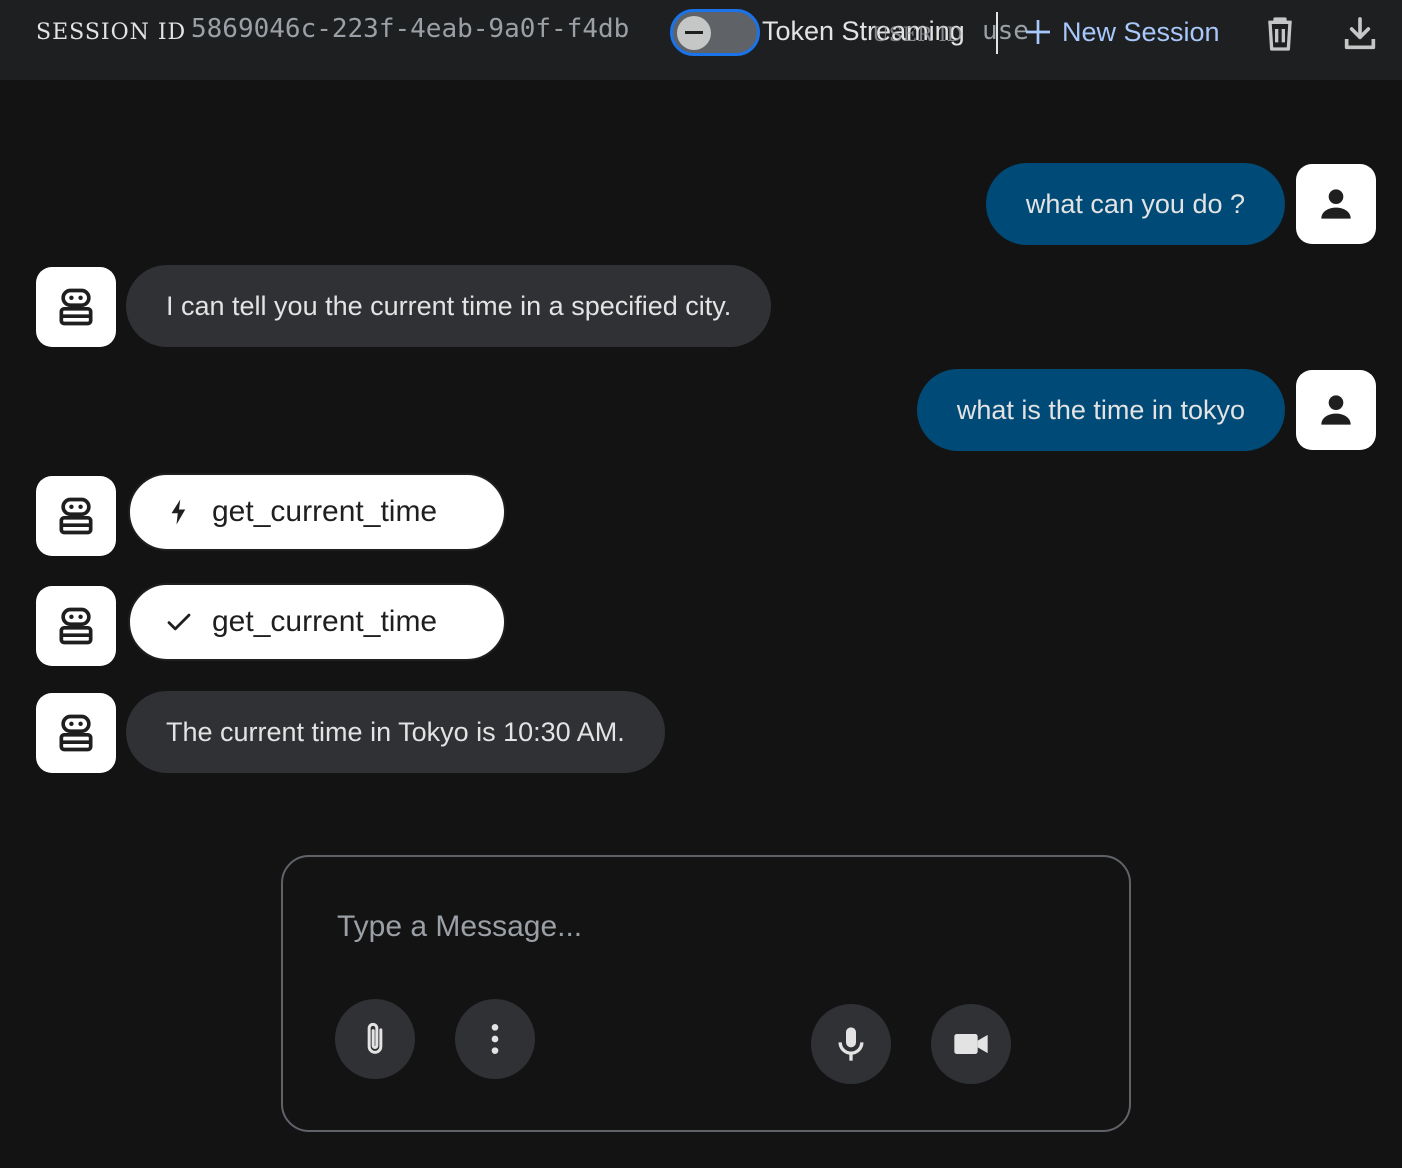 Image resolution: width=1402 pixels, height=1168 pixels. What do you see at coordinates (111, 32) in the screenshot?
I see `session-id-label: SESSION ID` at bounding box center [111, 32].